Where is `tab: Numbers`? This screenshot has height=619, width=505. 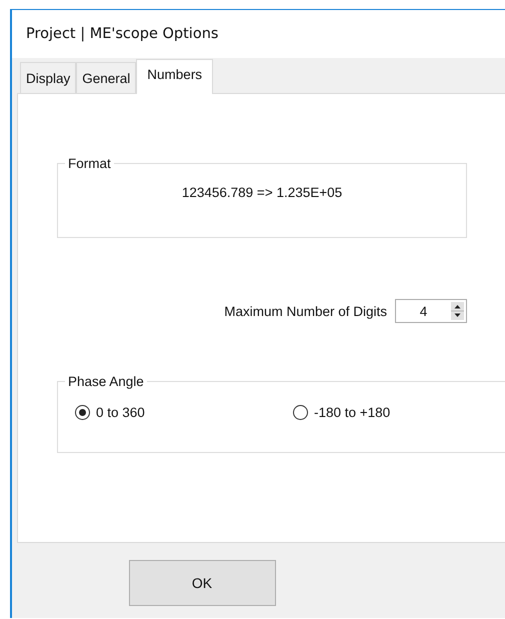 tab: Numbers is located at coordinates (175, 76).